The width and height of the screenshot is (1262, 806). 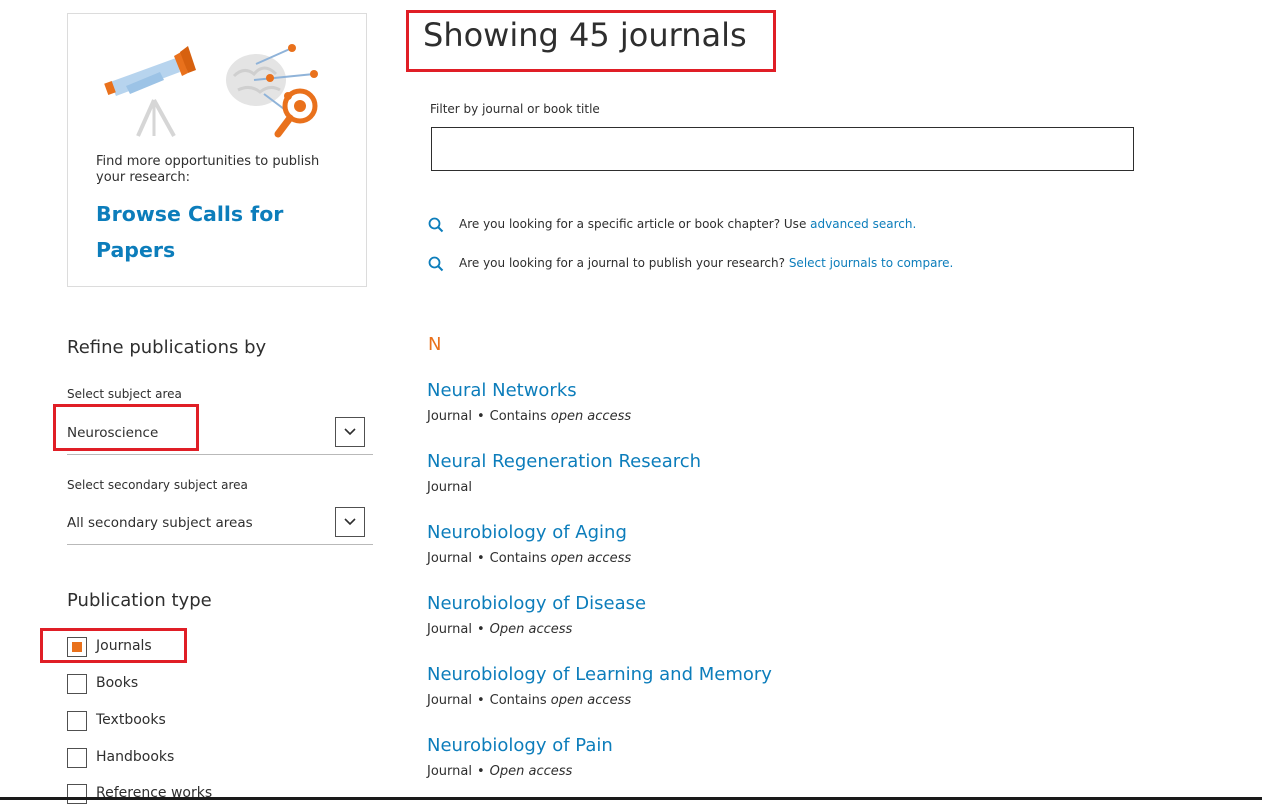 I want to click on publication-type-title: Publication type, so click(x=139, y=600).